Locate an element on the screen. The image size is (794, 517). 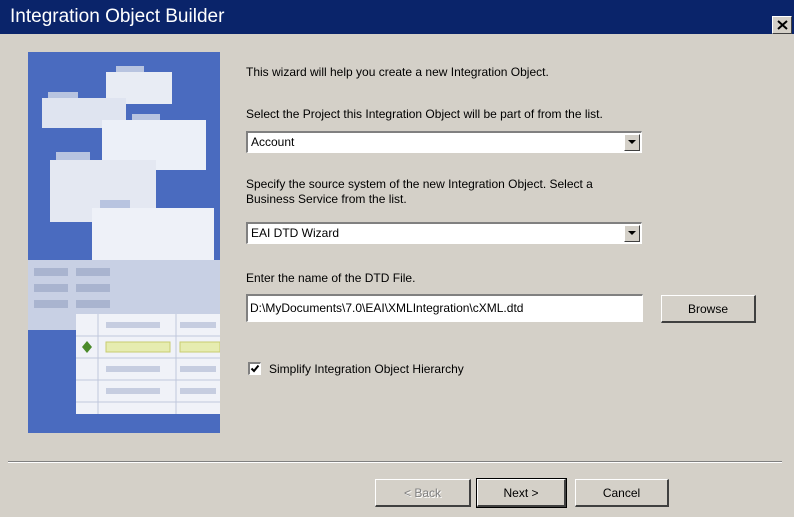
source-value: EAI DTD Wizard is located at coordinates (295, 233).